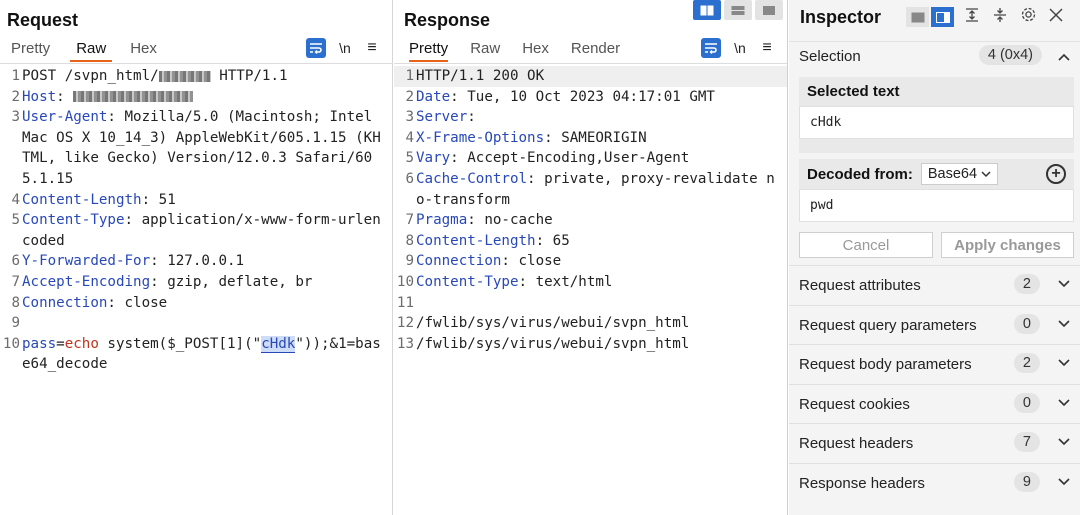  Describe the element at coordinates (934, 285) in the screenshot. I see `inspector-section: Request attributes 2` at that location.